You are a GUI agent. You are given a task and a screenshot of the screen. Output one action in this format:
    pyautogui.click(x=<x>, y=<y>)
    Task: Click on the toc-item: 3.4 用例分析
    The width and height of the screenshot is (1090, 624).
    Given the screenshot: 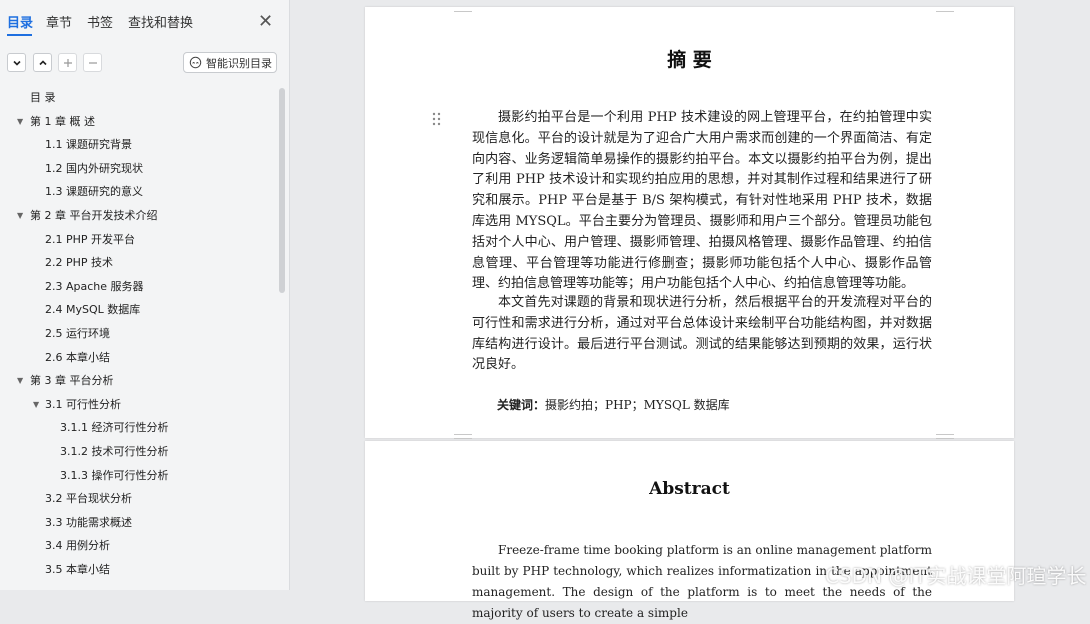 What is the action you would take?
    pyautogui.click(x=139, y=546)
    